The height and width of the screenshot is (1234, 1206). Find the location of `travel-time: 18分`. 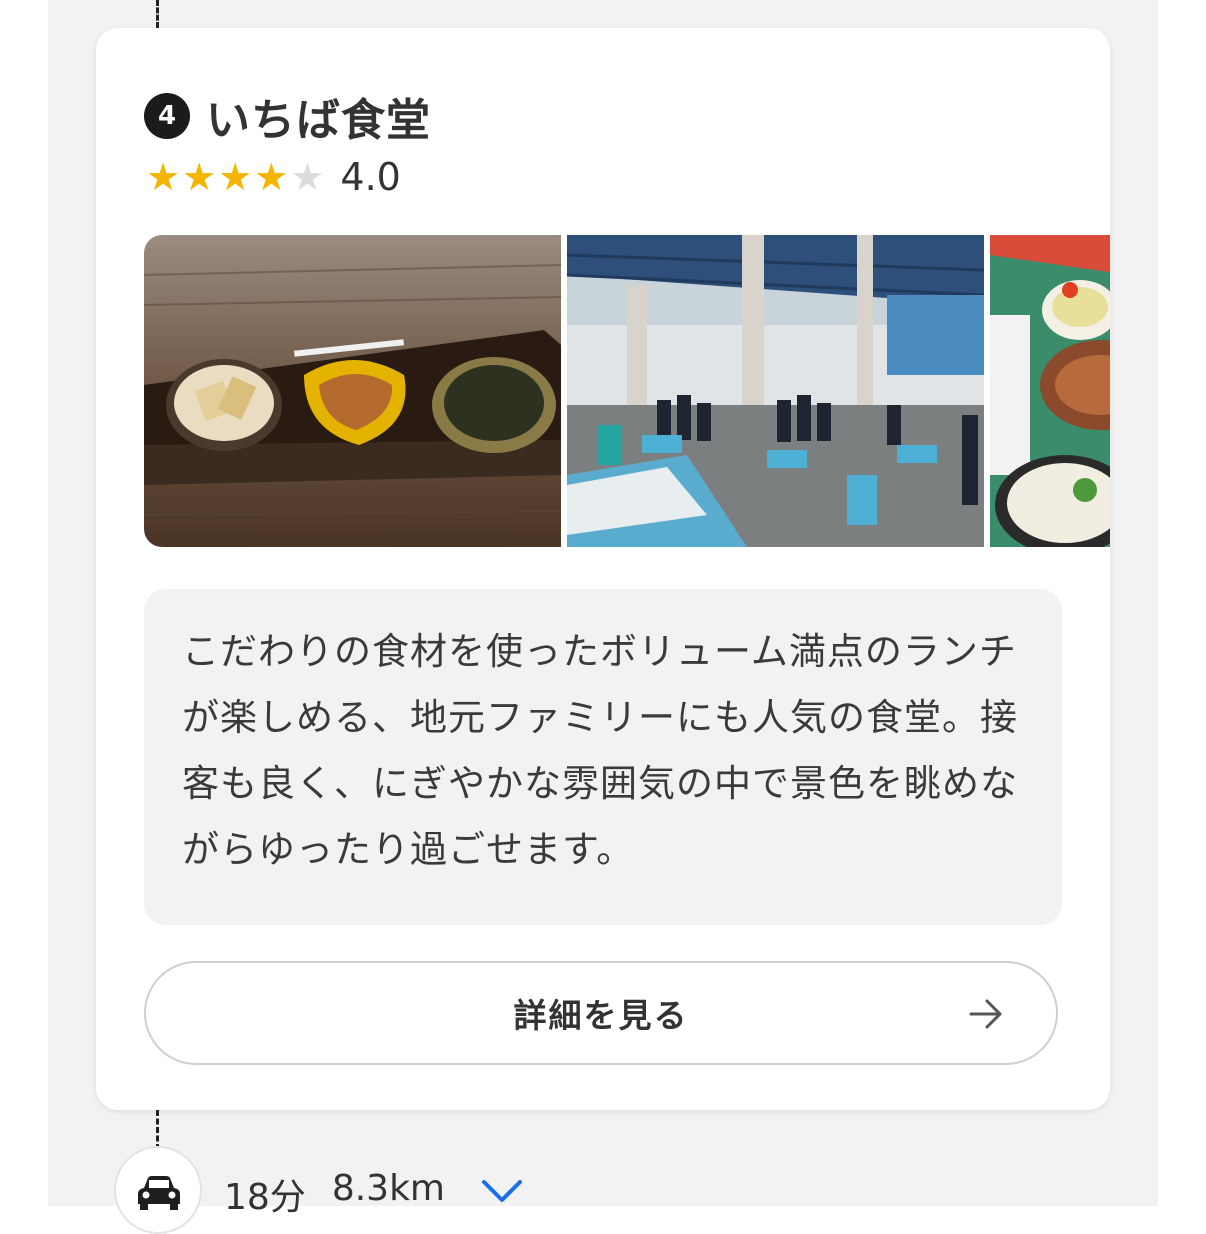

travel-time: 18分 is located at coordinates (265, 1197).